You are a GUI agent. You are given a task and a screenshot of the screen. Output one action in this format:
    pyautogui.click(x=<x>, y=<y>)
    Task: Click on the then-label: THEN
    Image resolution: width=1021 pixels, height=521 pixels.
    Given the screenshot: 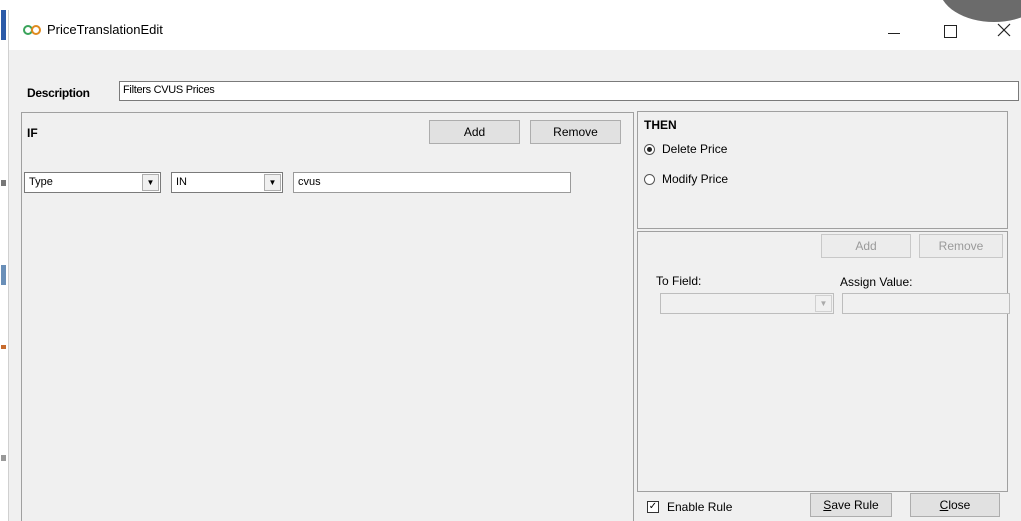 What is the action you would take?
    pyautogui.click(x=660, y=125)
    